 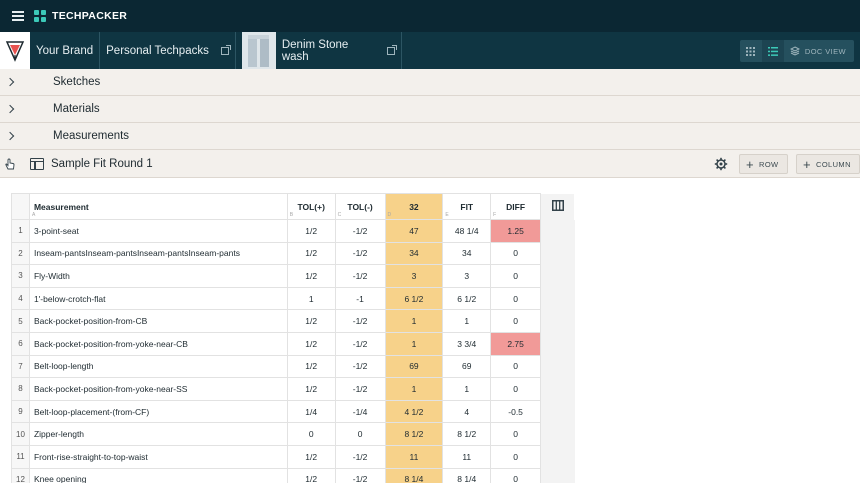 I want to click on size-cell: 34, so click(x=414, y=253).